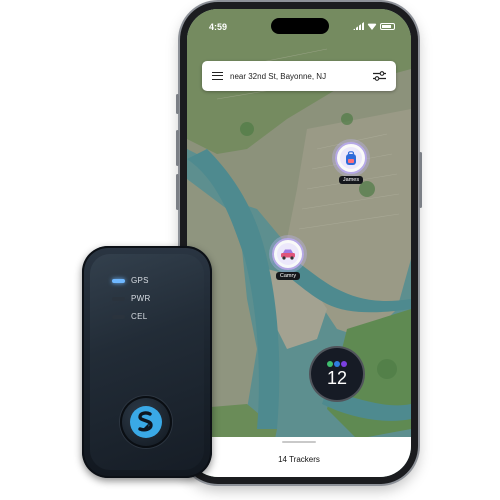  Describe the element at coordinates (177, 192) in the screenshot. I see `volume-down-button` at that location.